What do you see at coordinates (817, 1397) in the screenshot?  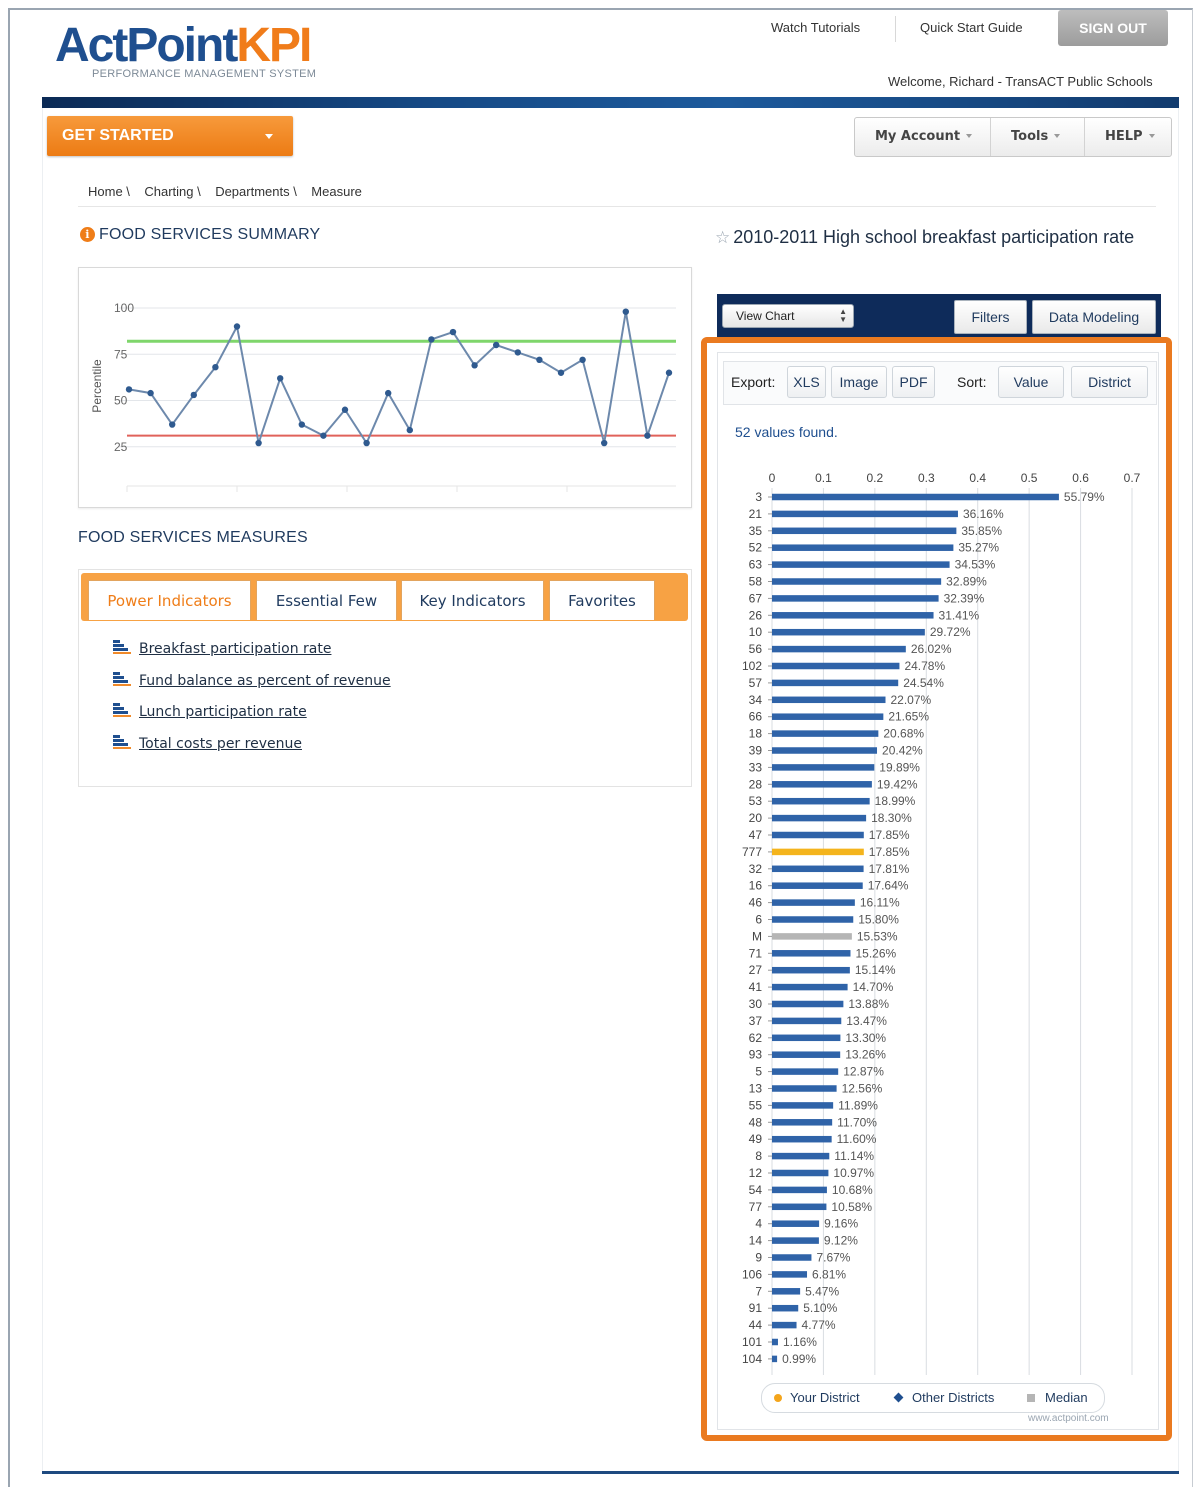 I see `legend-your-district: Your District` at bounding box center [817, 1397].